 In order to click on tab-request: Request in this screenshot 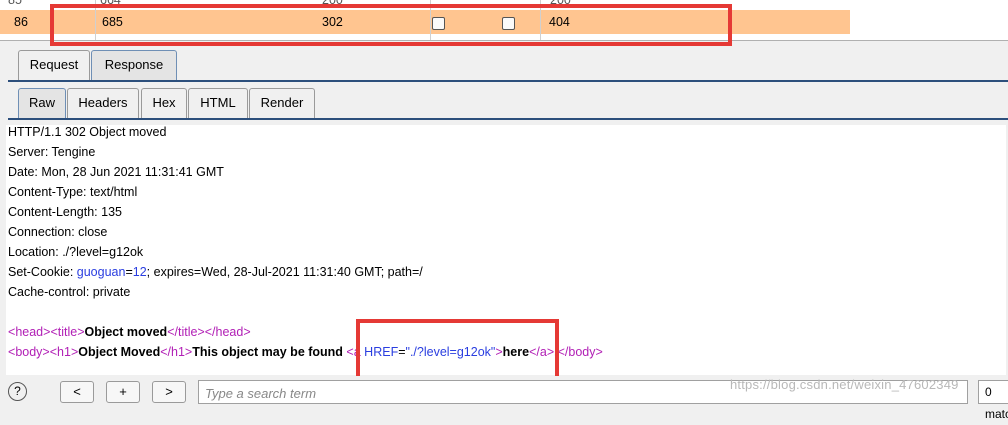, I will do `click(54, 65)`.